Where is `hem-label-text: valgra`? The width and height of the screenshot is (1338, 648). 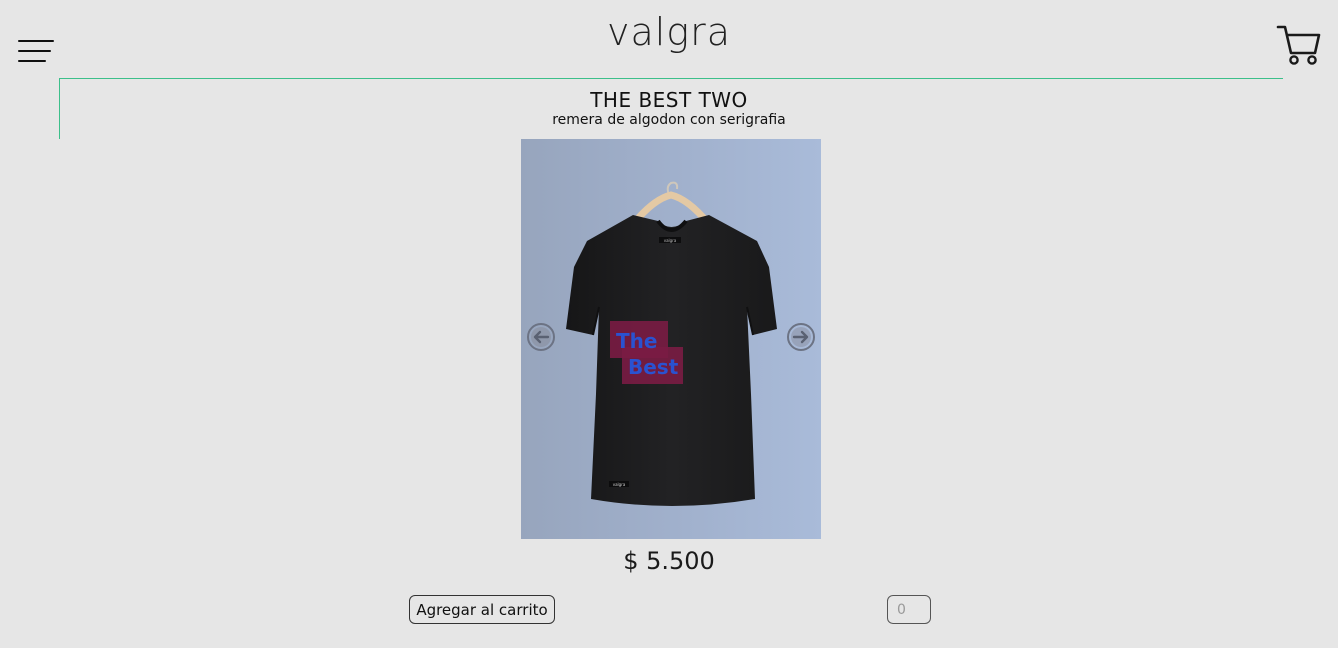
hem-label-text: valgra is located at coordinates (619, 484).